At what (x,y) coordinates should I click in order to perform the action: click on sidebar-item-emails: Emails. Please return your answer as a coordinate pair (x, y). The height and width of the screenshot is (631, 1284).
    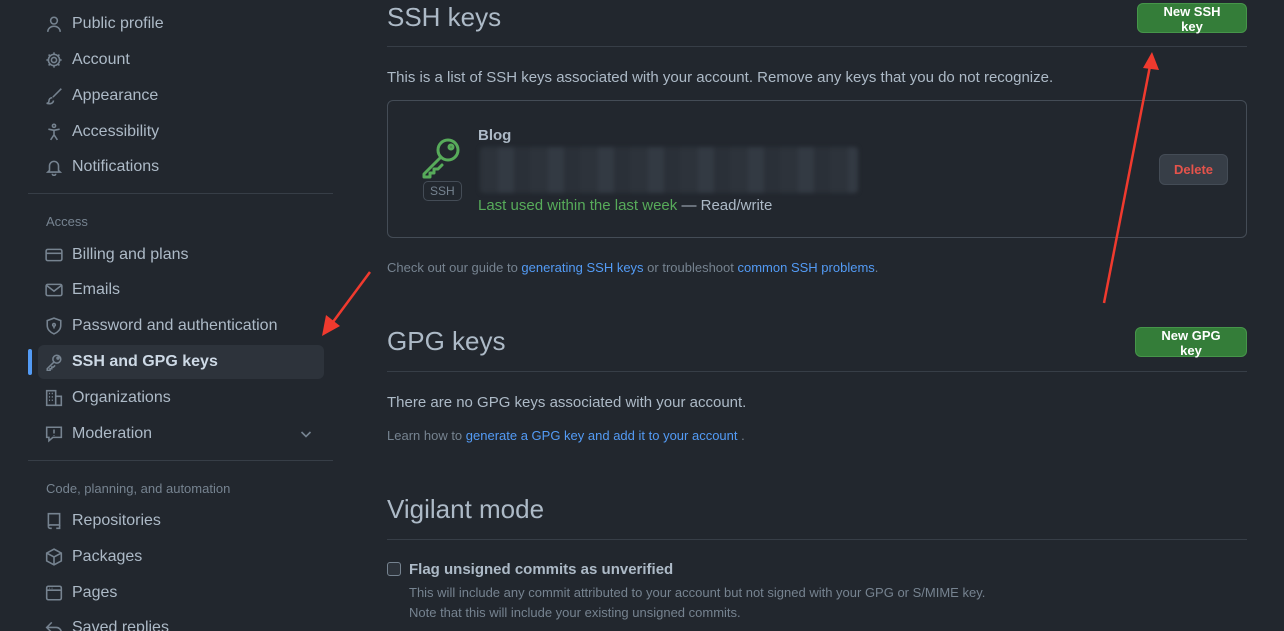
    Looking at the image, I should click on (181, 290).